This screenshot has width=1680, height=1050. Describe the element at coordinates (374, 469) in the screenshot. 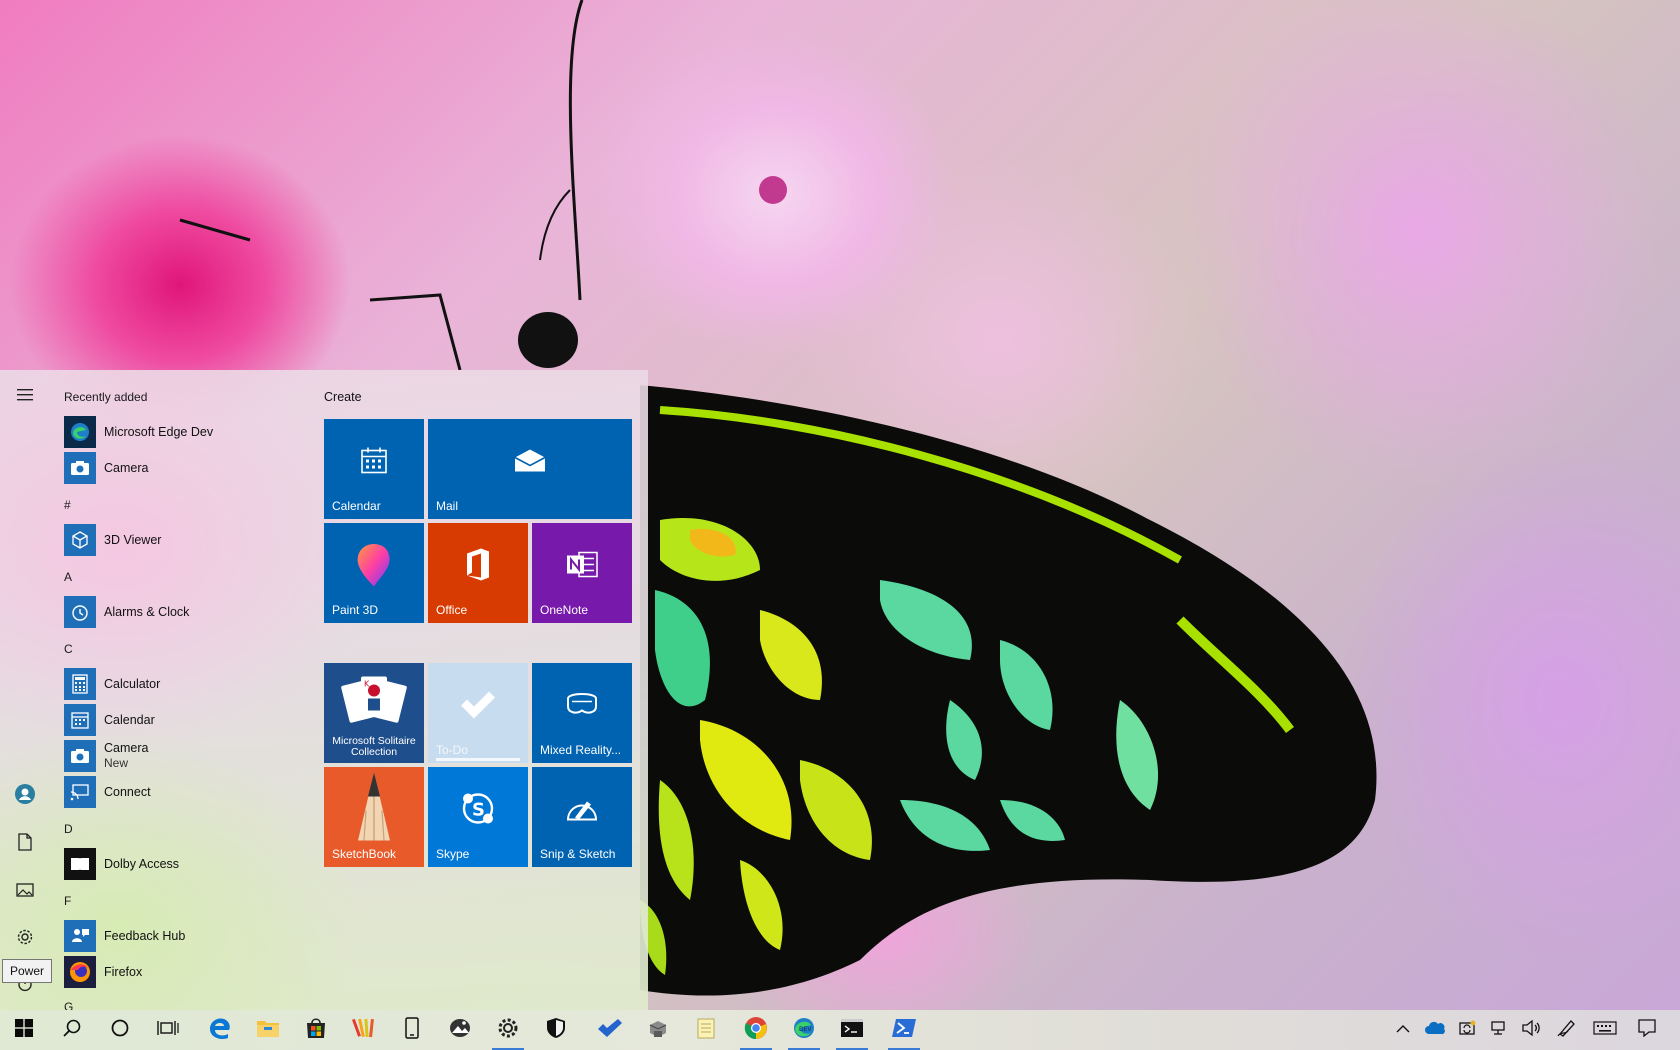

I see `tile-calendar: Calendar` at that location.